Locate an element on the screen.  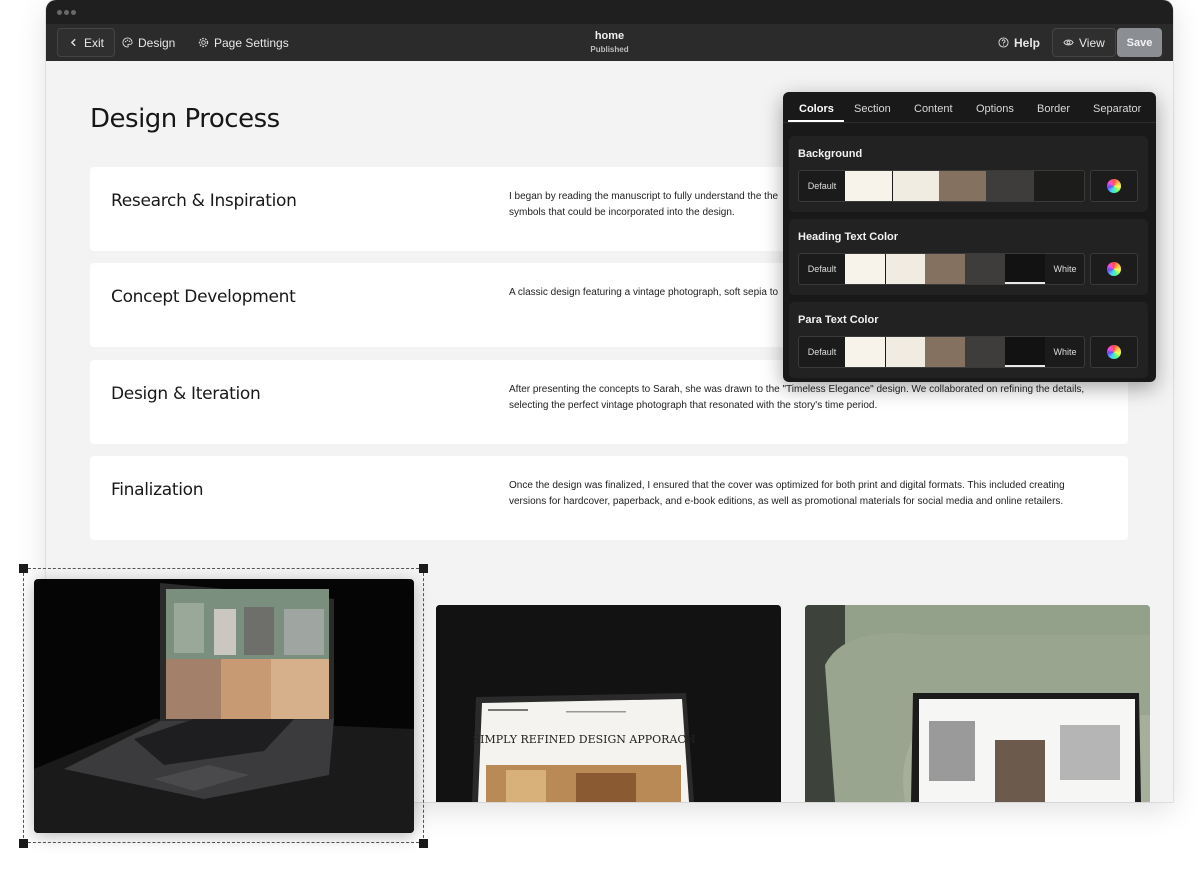
tab-section: Section is located at coordinates (872, 109).